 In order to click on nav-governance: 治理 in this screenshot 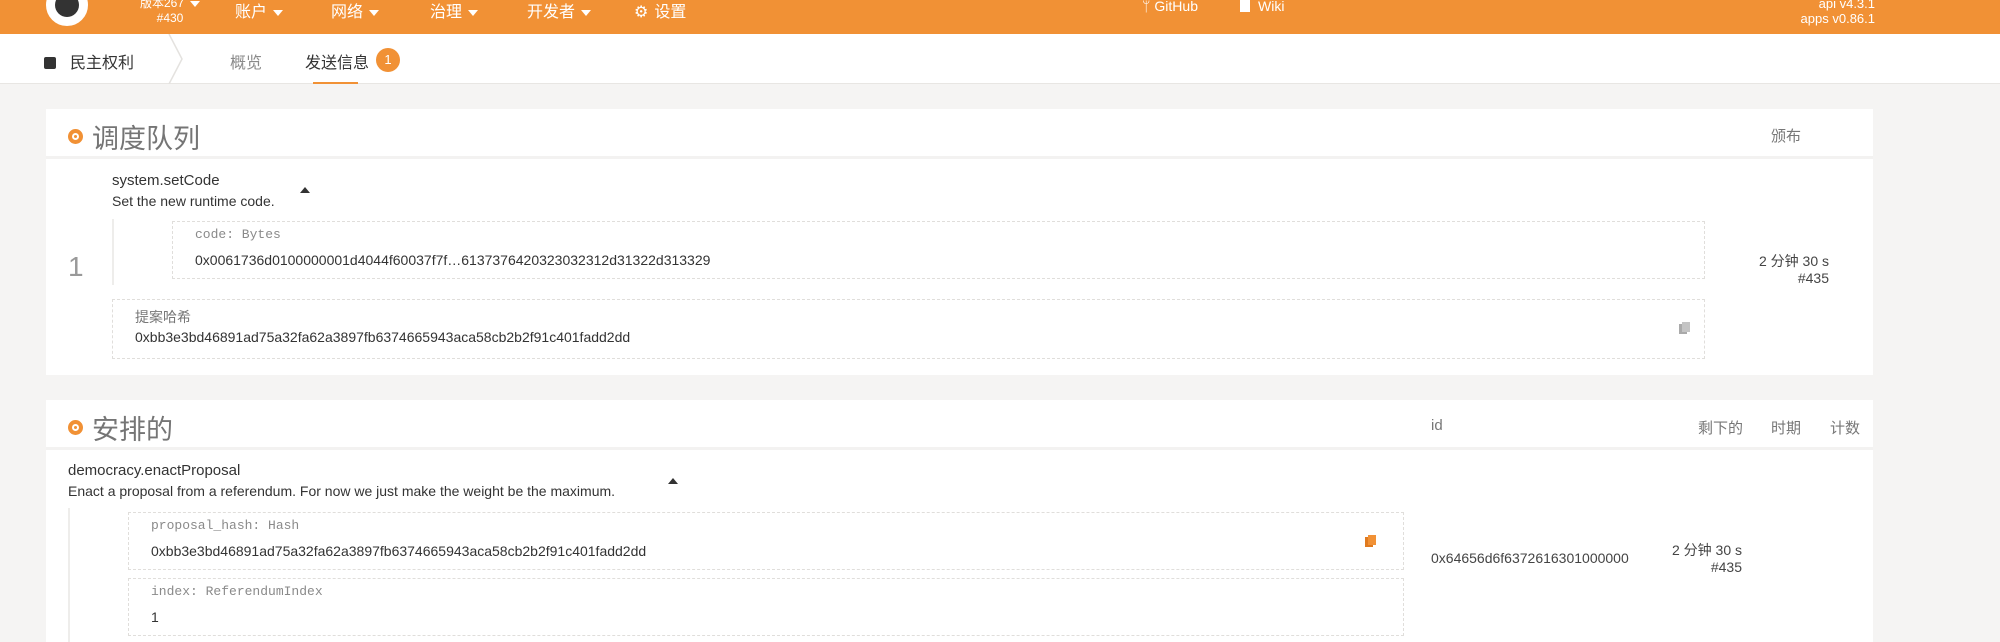, I will do `click(454, 11)`.